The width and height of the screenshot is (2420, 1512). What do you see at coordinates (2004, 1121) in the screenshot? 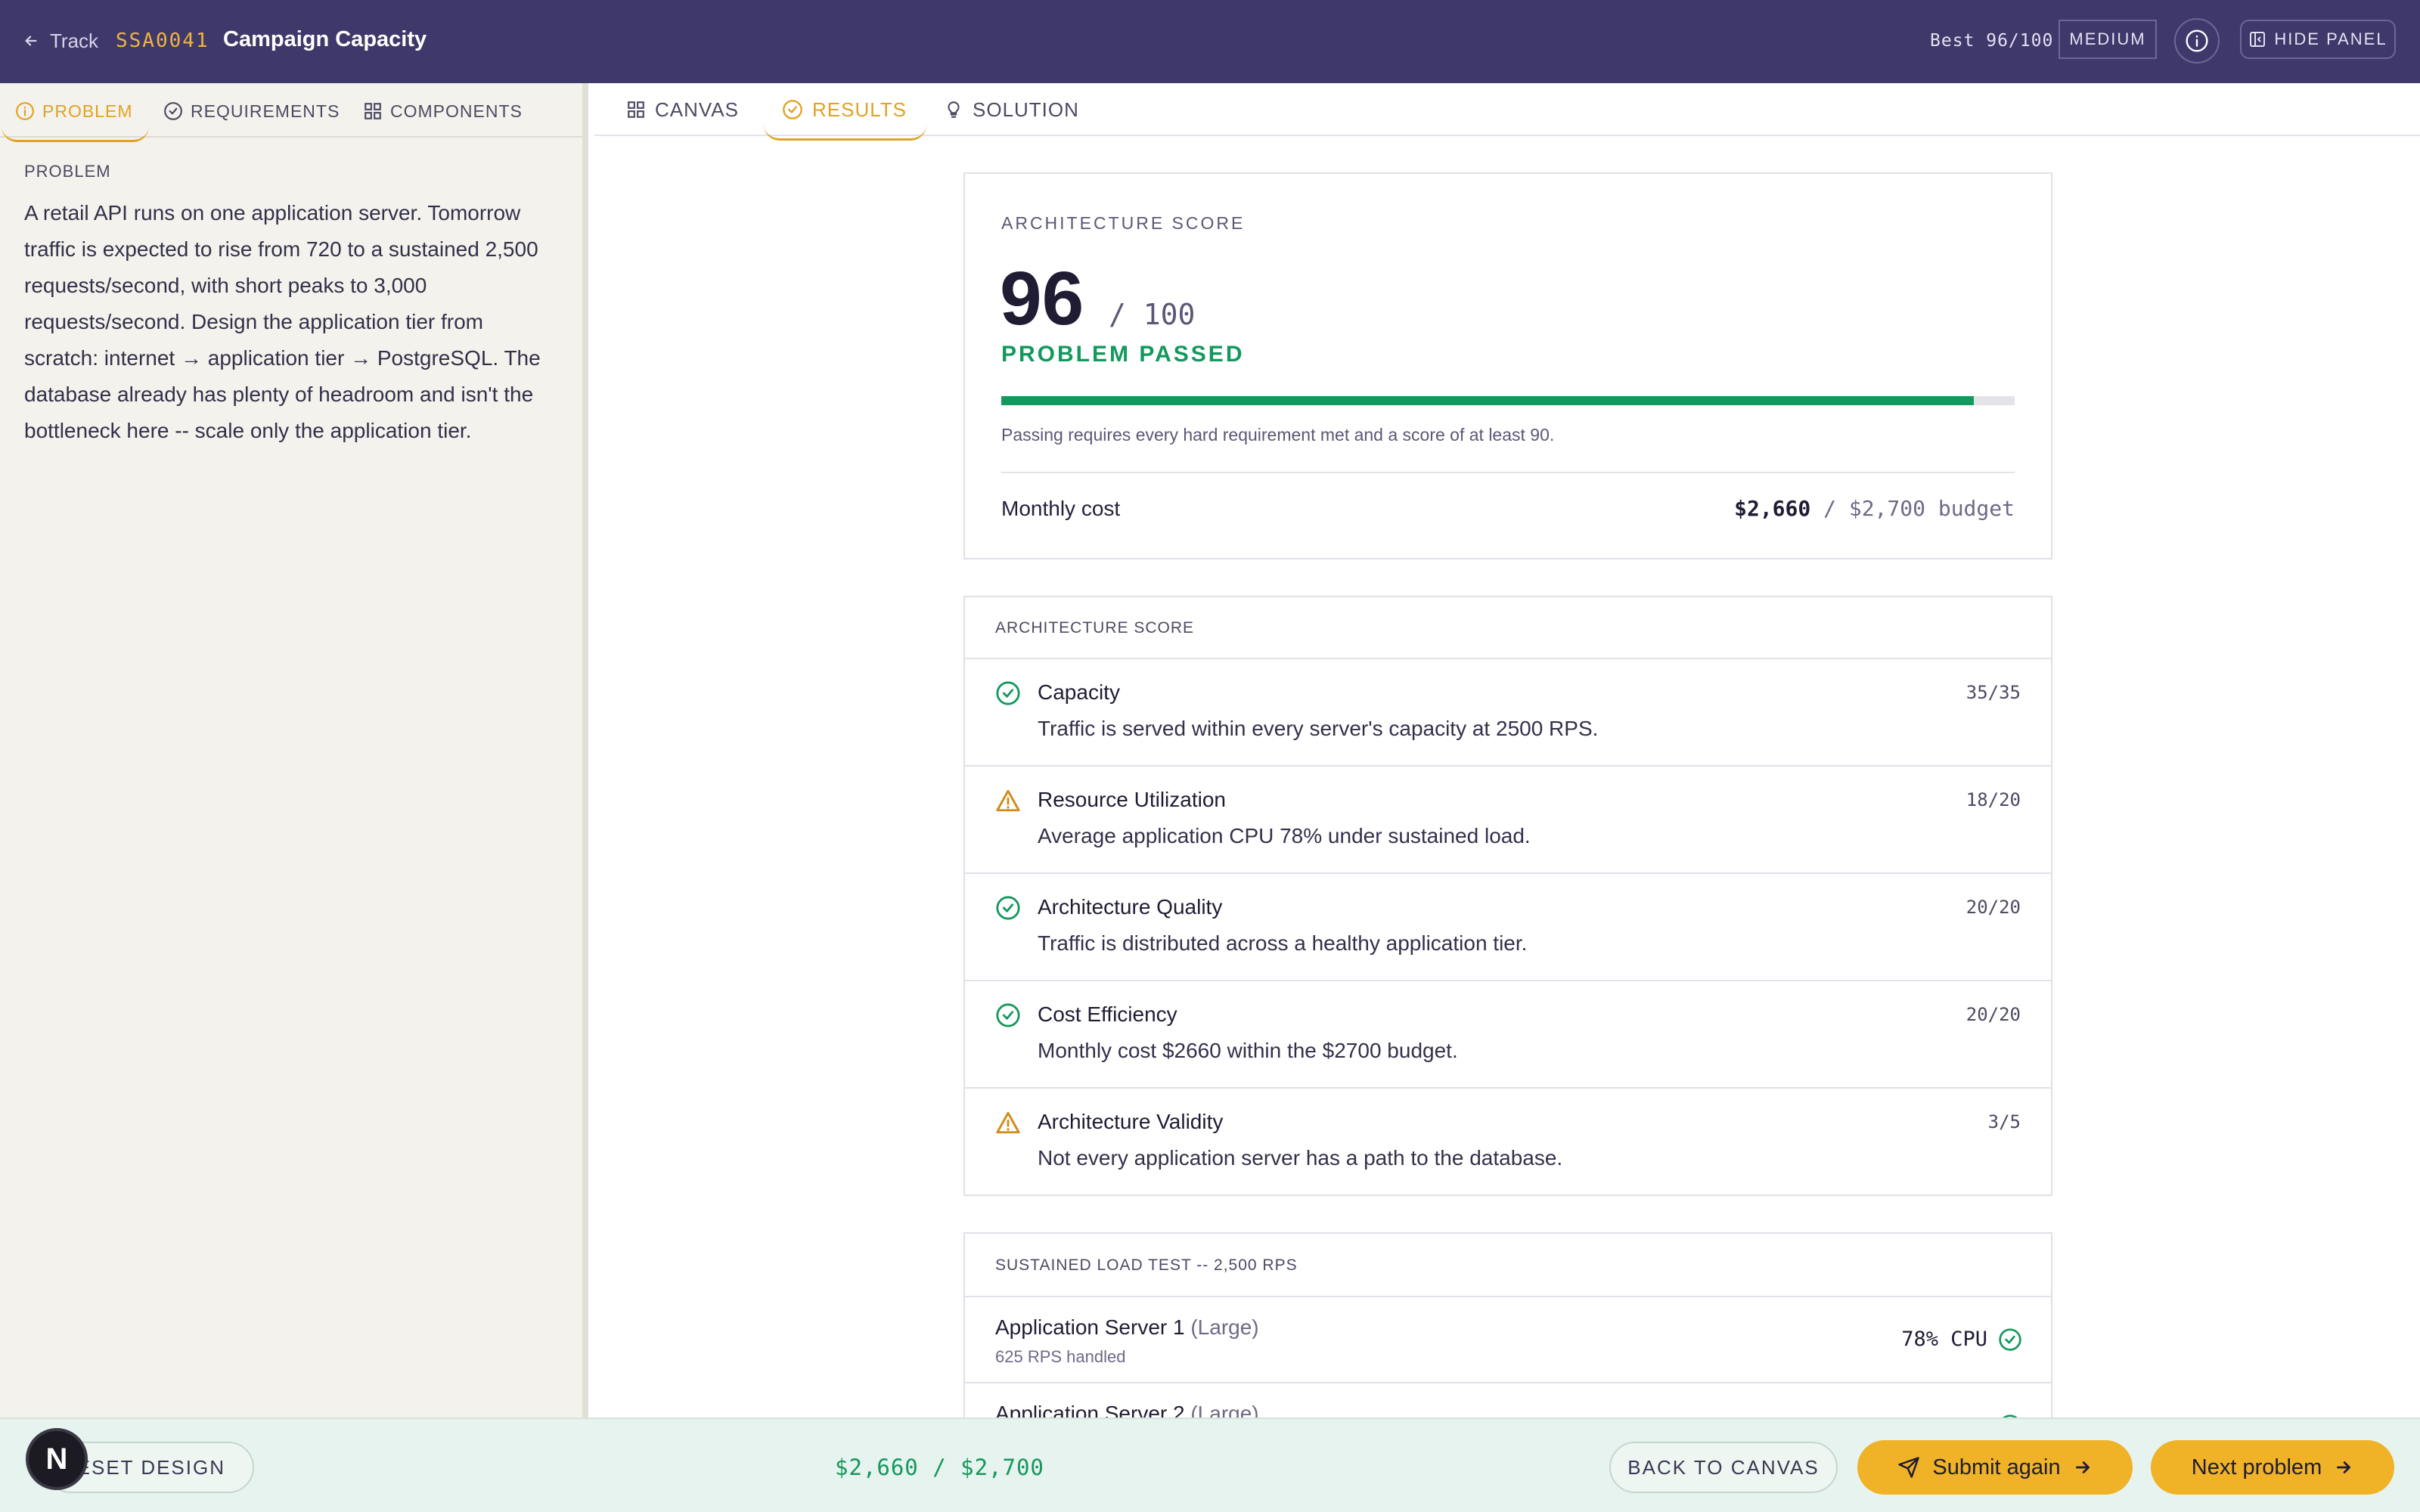
I see `criterion-score: 3/5` at bounding box center [2004, 1121].